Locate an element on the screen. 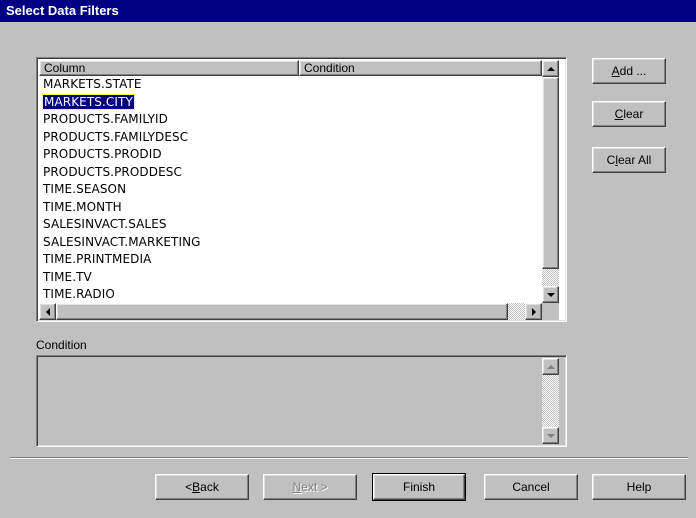 This screenshot has width=696, height=518. list-item-label: PRODUCTS.FAMILYID is located at coordinates (105, 119).